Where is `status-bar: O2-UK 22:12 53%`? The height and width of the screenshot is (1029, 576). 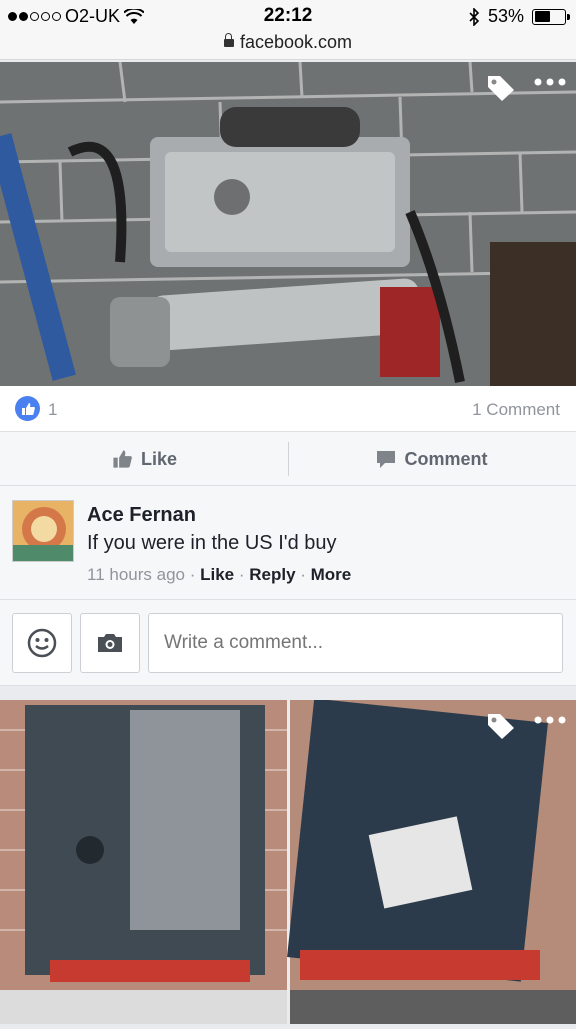 status-bar: O2-UK 22:12 53% is located at coordinates (288, 16).